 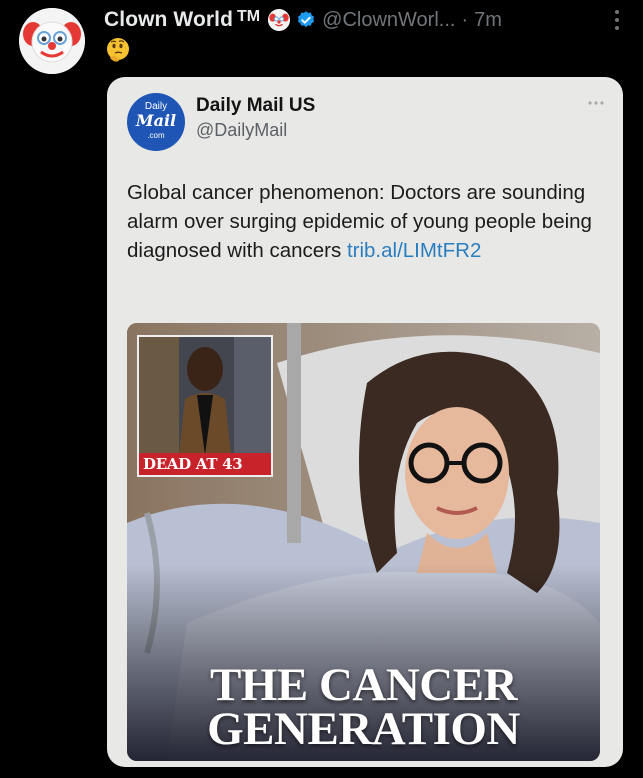 I want to click on logo-line3: .com, so click(x=156, y=135).